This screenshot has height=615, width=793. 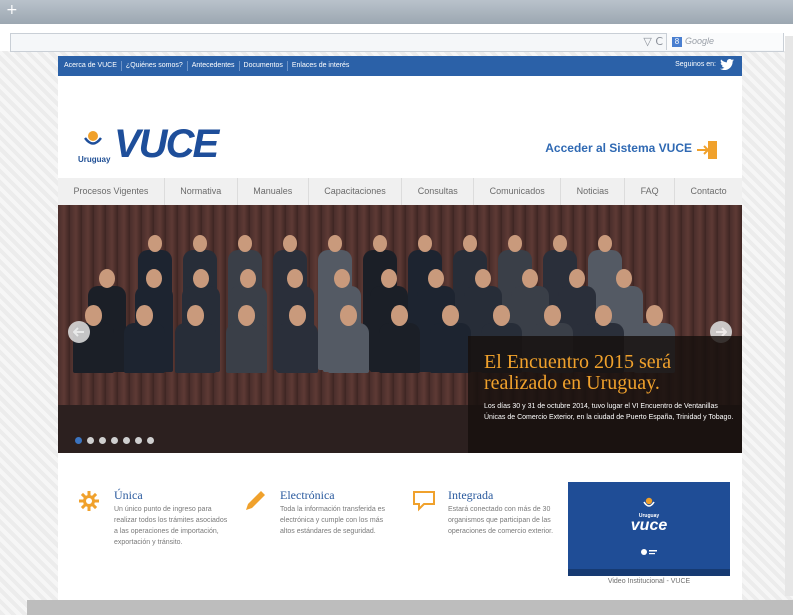 What do you see at coordinates (201, 191) in the screenshot?
I see `nav-normativa: Normativa` at bounding box center [201, 191].